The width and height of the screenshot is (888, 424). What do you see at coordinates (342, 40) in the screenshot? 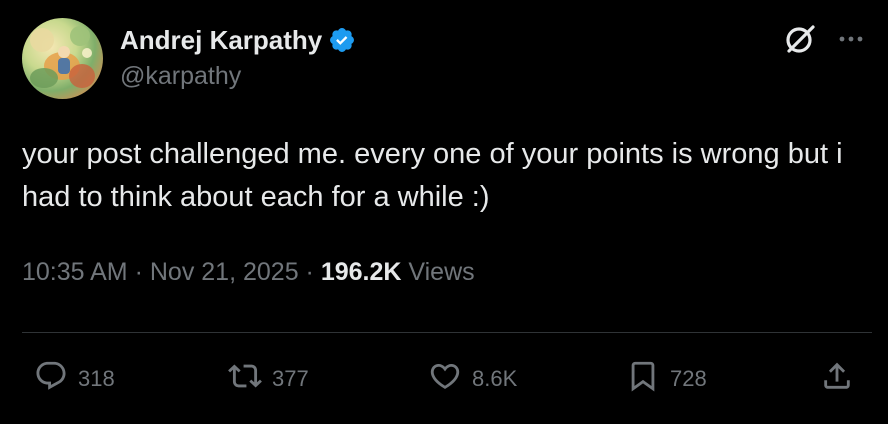
I see `verified-badge-icon` at bounding box center [342, 40].